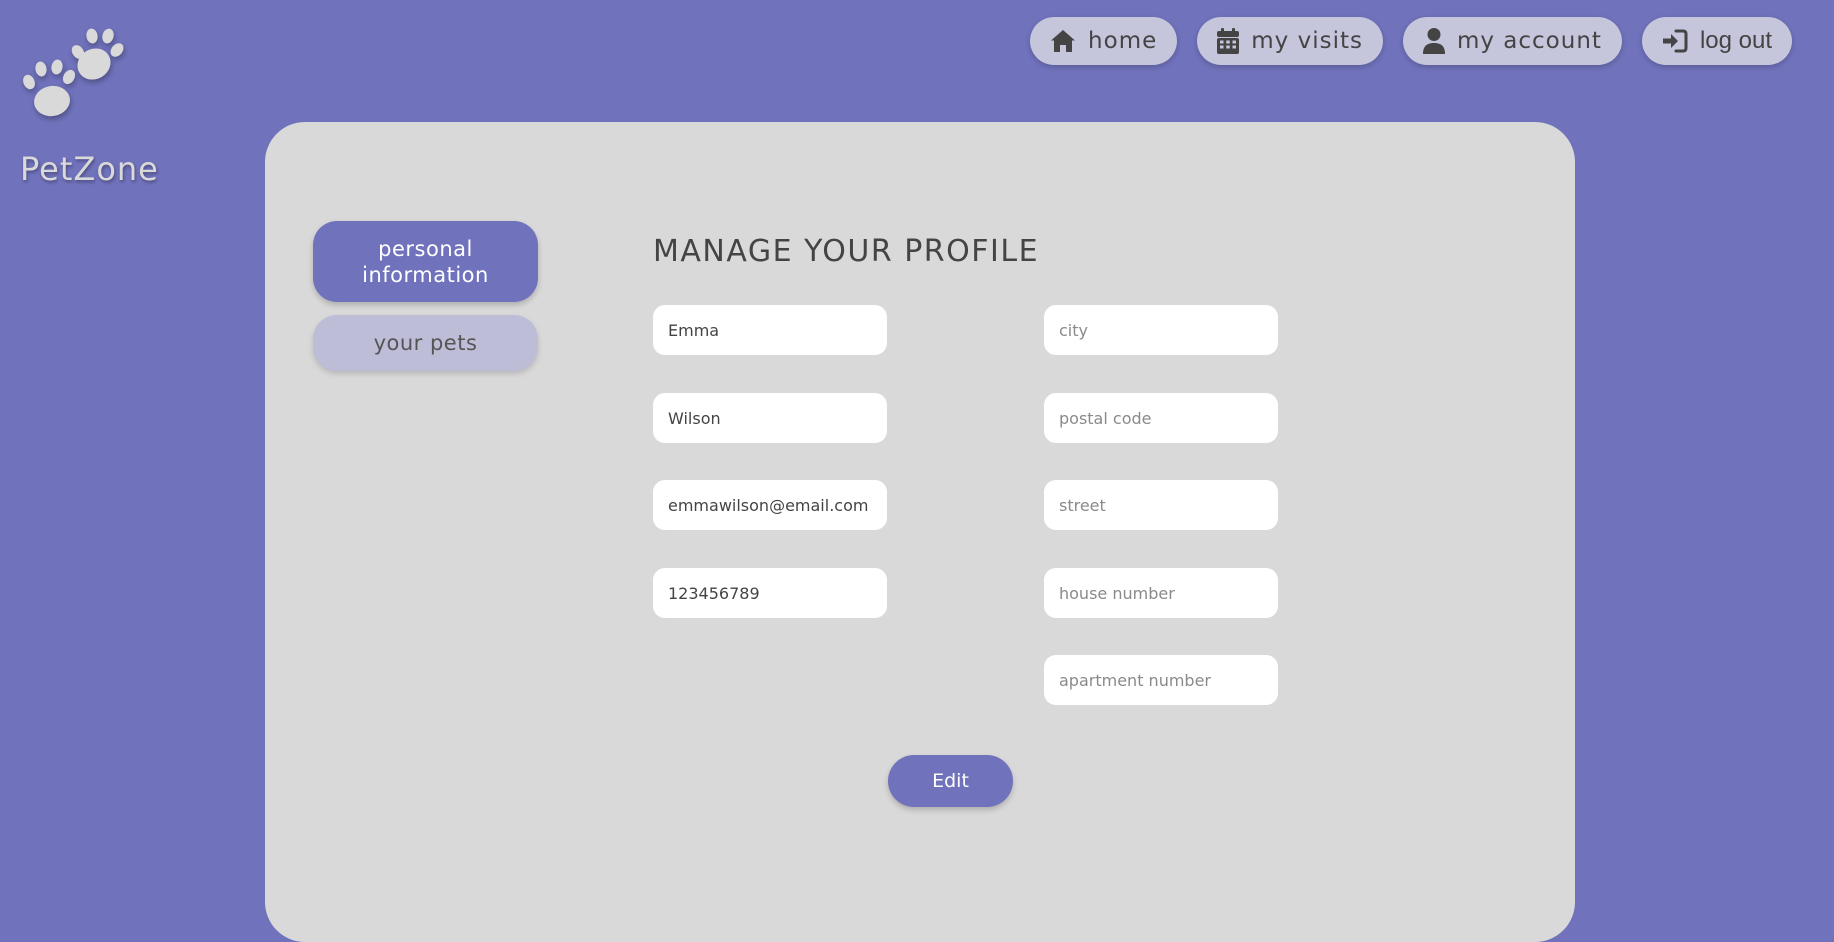 The image size is (1834, 942). I want to click on brand-name: PetZone, so click(89, 169).